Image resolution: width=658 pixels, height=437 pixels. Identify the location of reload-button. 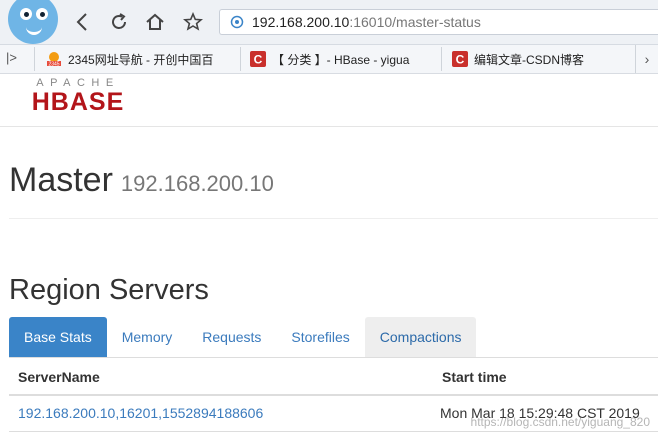
(119, 22).